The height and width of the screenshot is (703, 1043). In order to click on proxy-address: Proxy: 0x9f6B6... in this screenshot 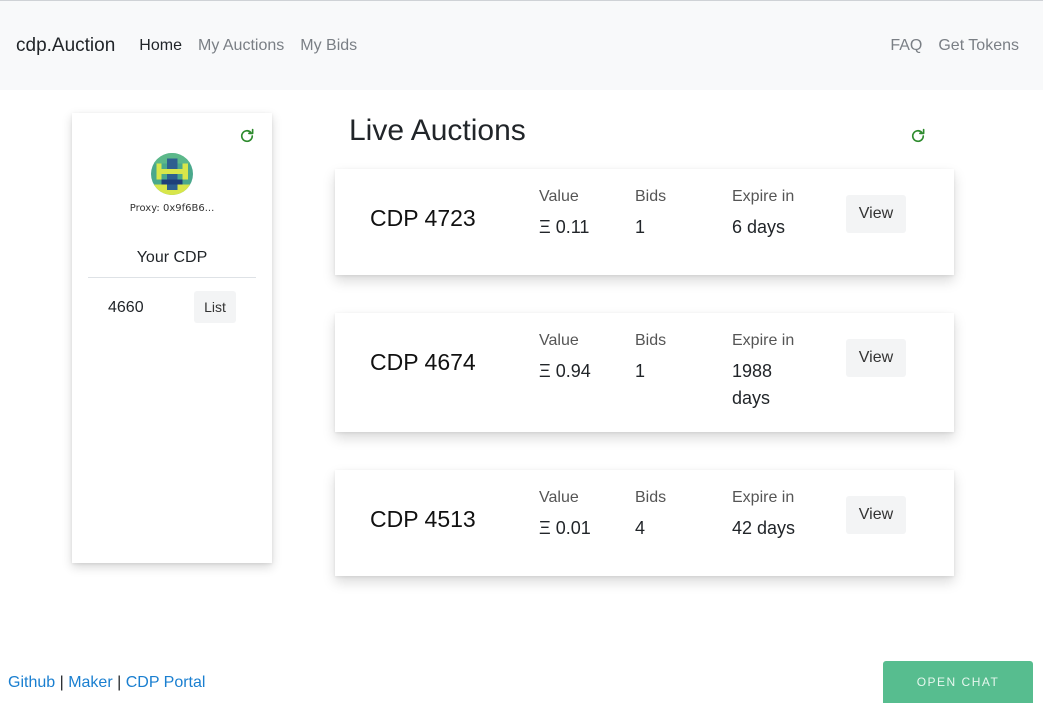, I will do `click(172, 208)`.